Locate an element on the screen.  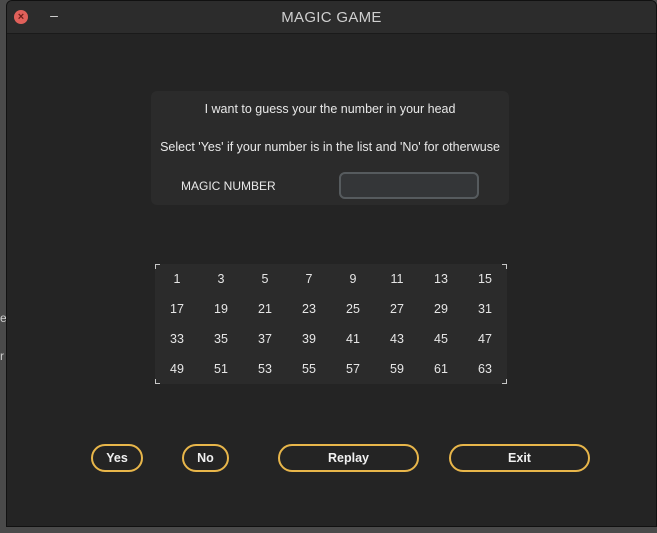
number-cell: 19 is located at coordinates (221, 309).